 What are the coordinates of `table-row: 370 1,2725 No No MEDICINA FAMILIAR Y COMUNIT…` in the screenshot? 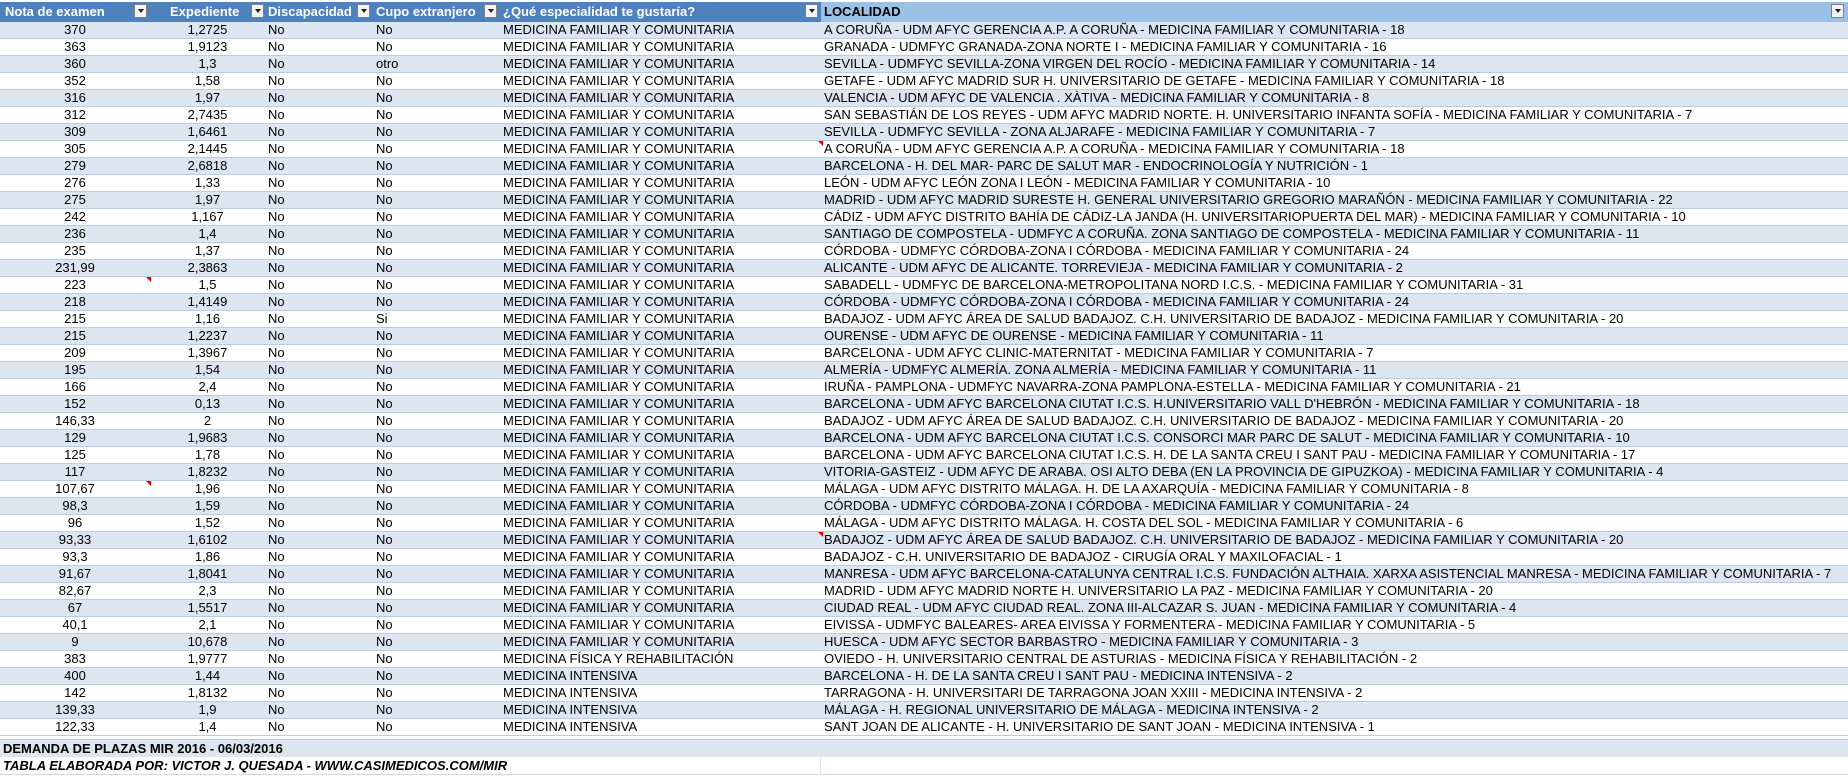 It's located at (924, 30).